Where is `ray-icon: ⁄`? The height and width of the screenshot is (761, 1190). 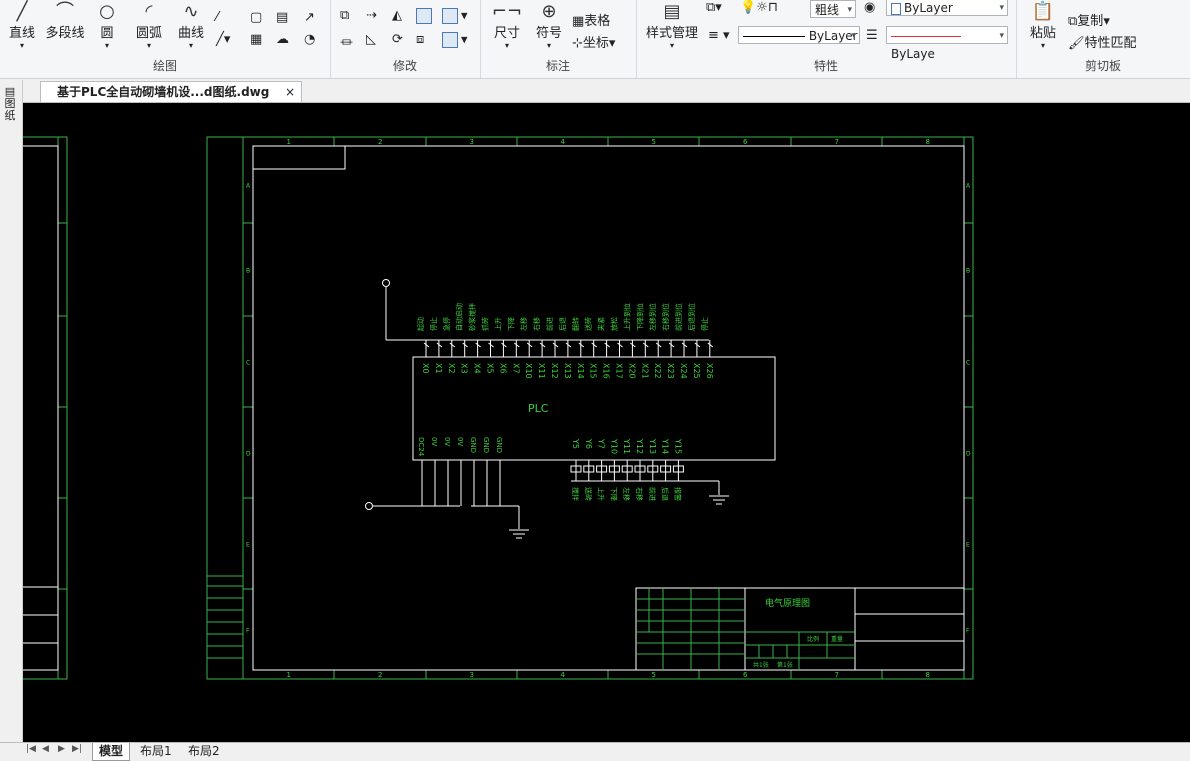
ray-icon: ⁄ is located at coordinates (217, 17).